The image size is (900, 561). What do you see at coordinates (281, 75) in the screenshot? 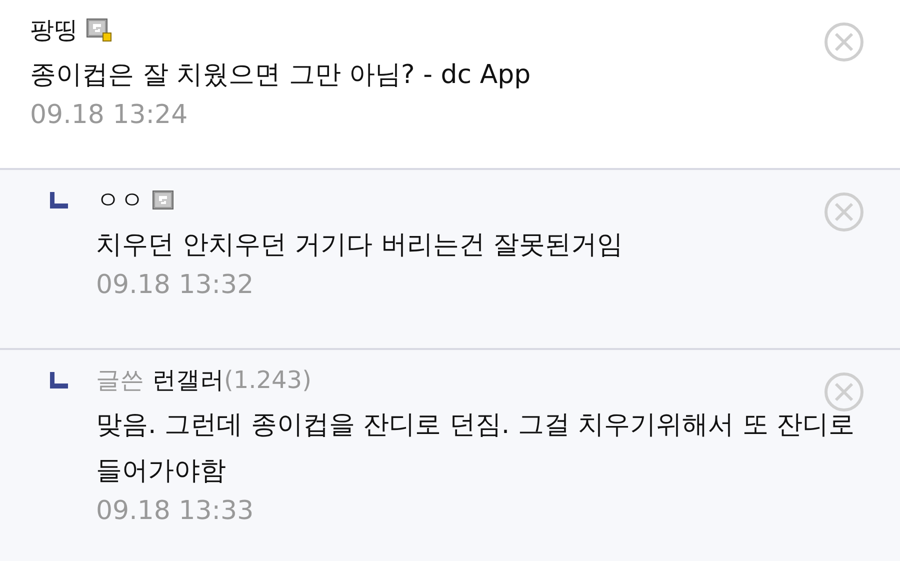
I see `comment-text: 종이컵은 잘 치웠으면 그만 아님? - dc App` at bounding box center [281, 75].